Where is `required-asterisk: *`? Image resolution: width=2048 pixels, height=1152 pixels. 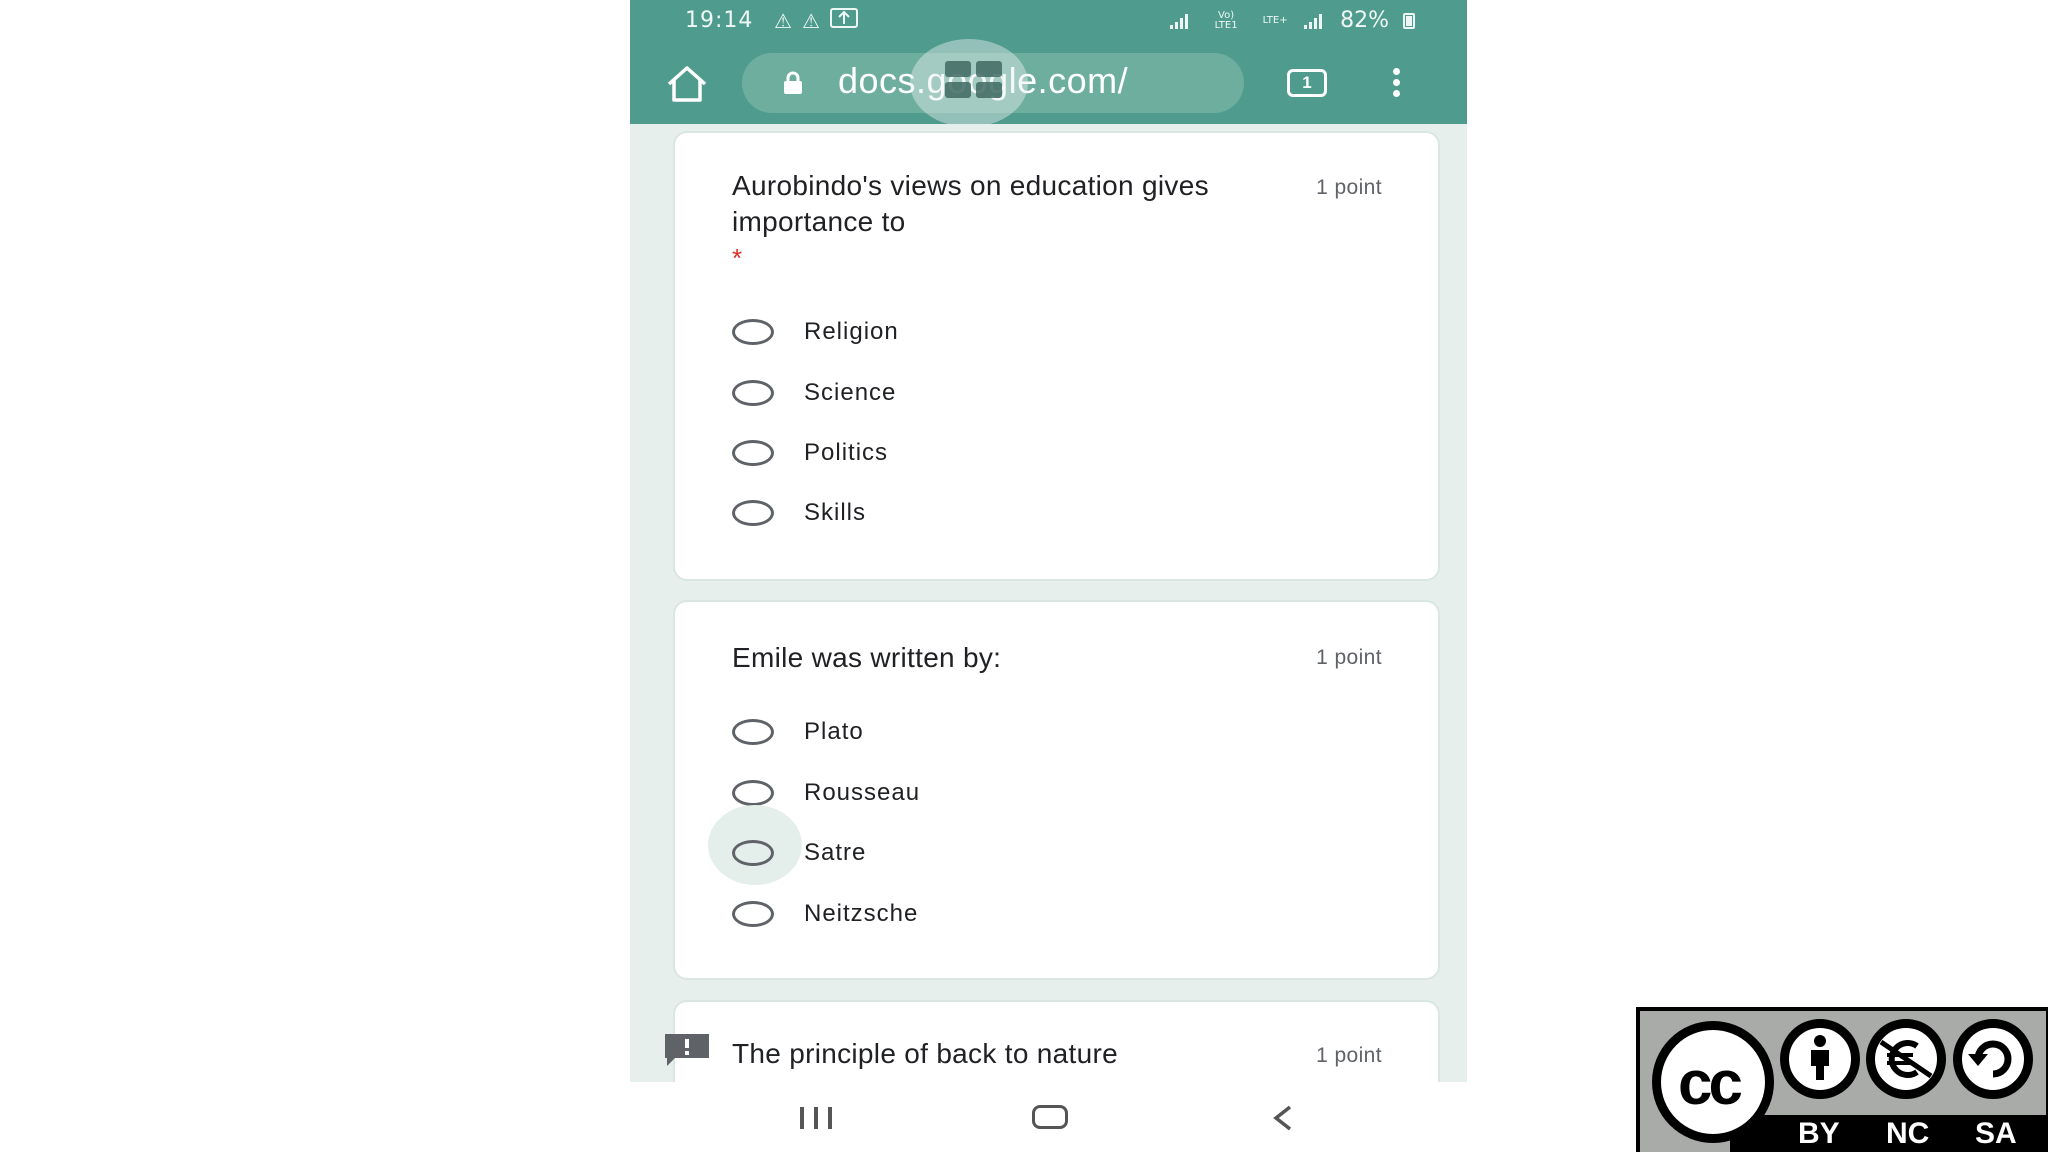 required-asterisk: * is located at coordinates (737, 258).